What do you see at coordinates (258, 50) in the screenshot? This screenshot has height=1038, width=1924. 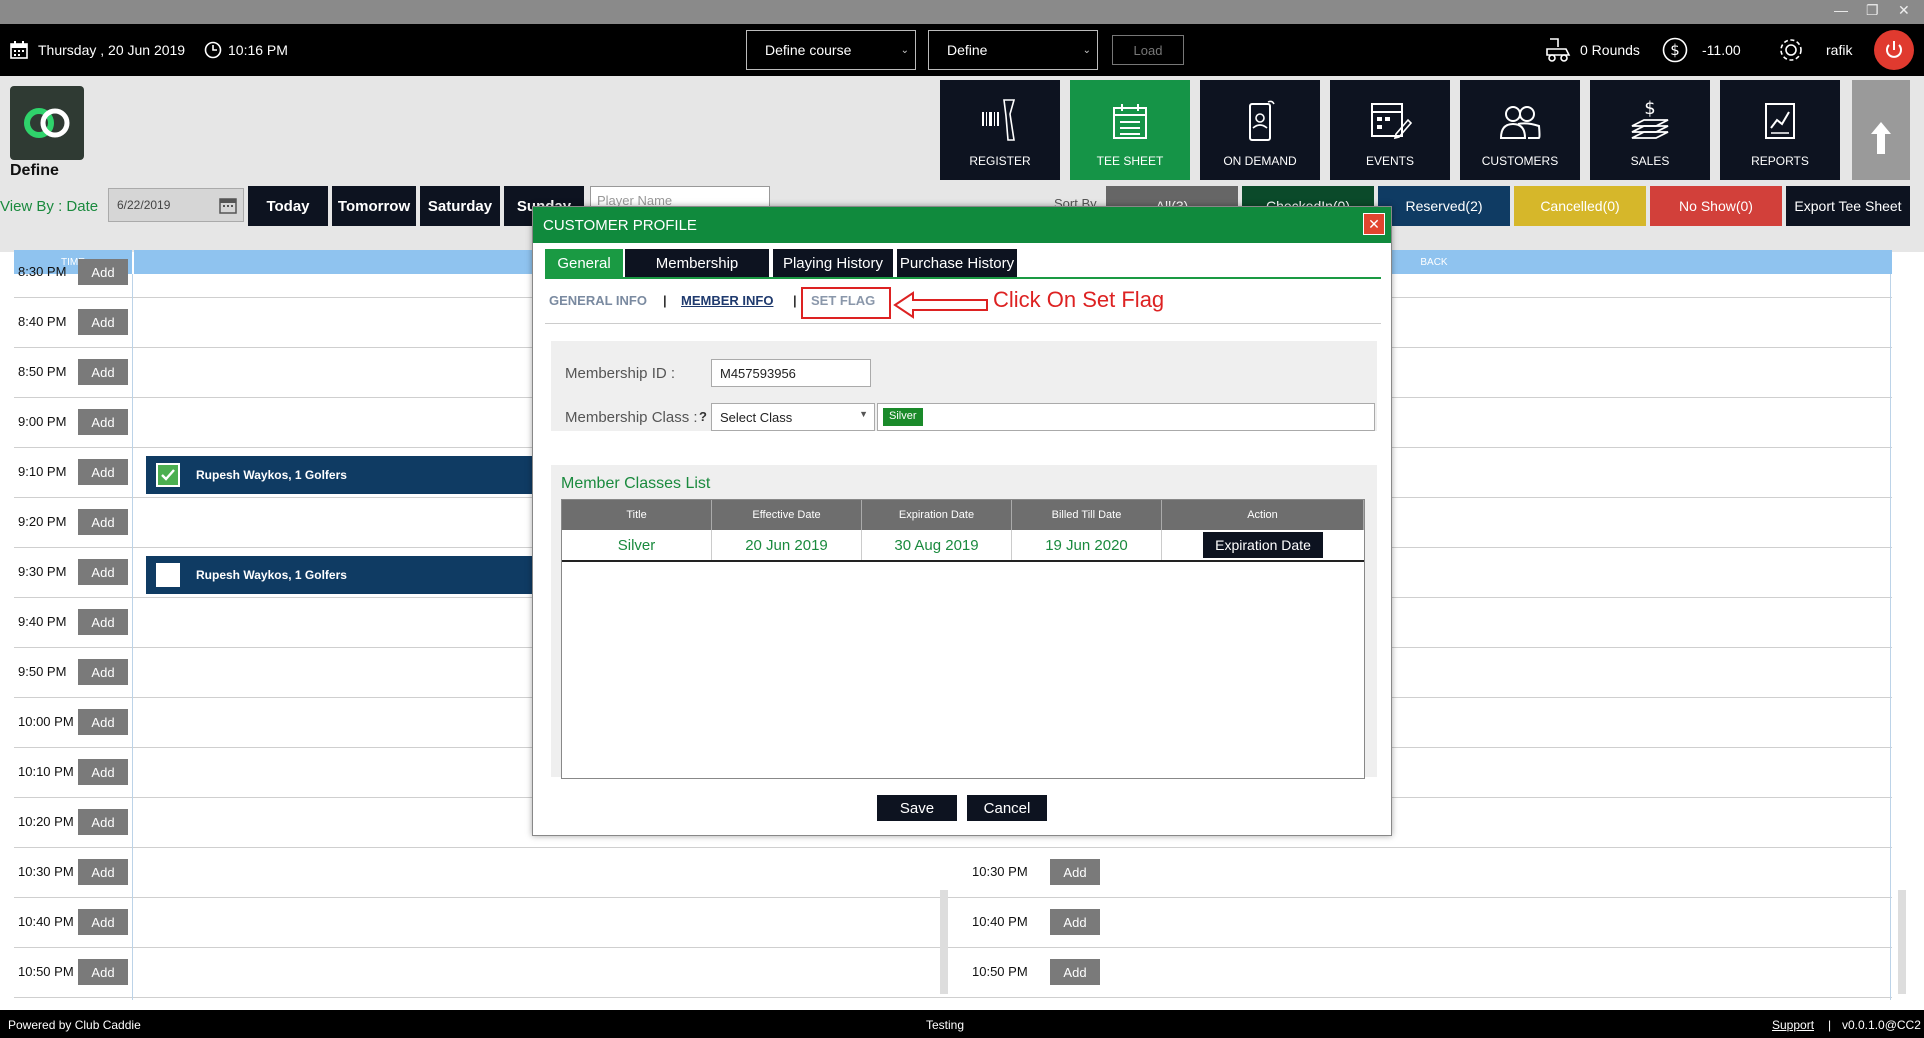 I see `current-time: 10:16 PM` at bounding box center [258, 50].